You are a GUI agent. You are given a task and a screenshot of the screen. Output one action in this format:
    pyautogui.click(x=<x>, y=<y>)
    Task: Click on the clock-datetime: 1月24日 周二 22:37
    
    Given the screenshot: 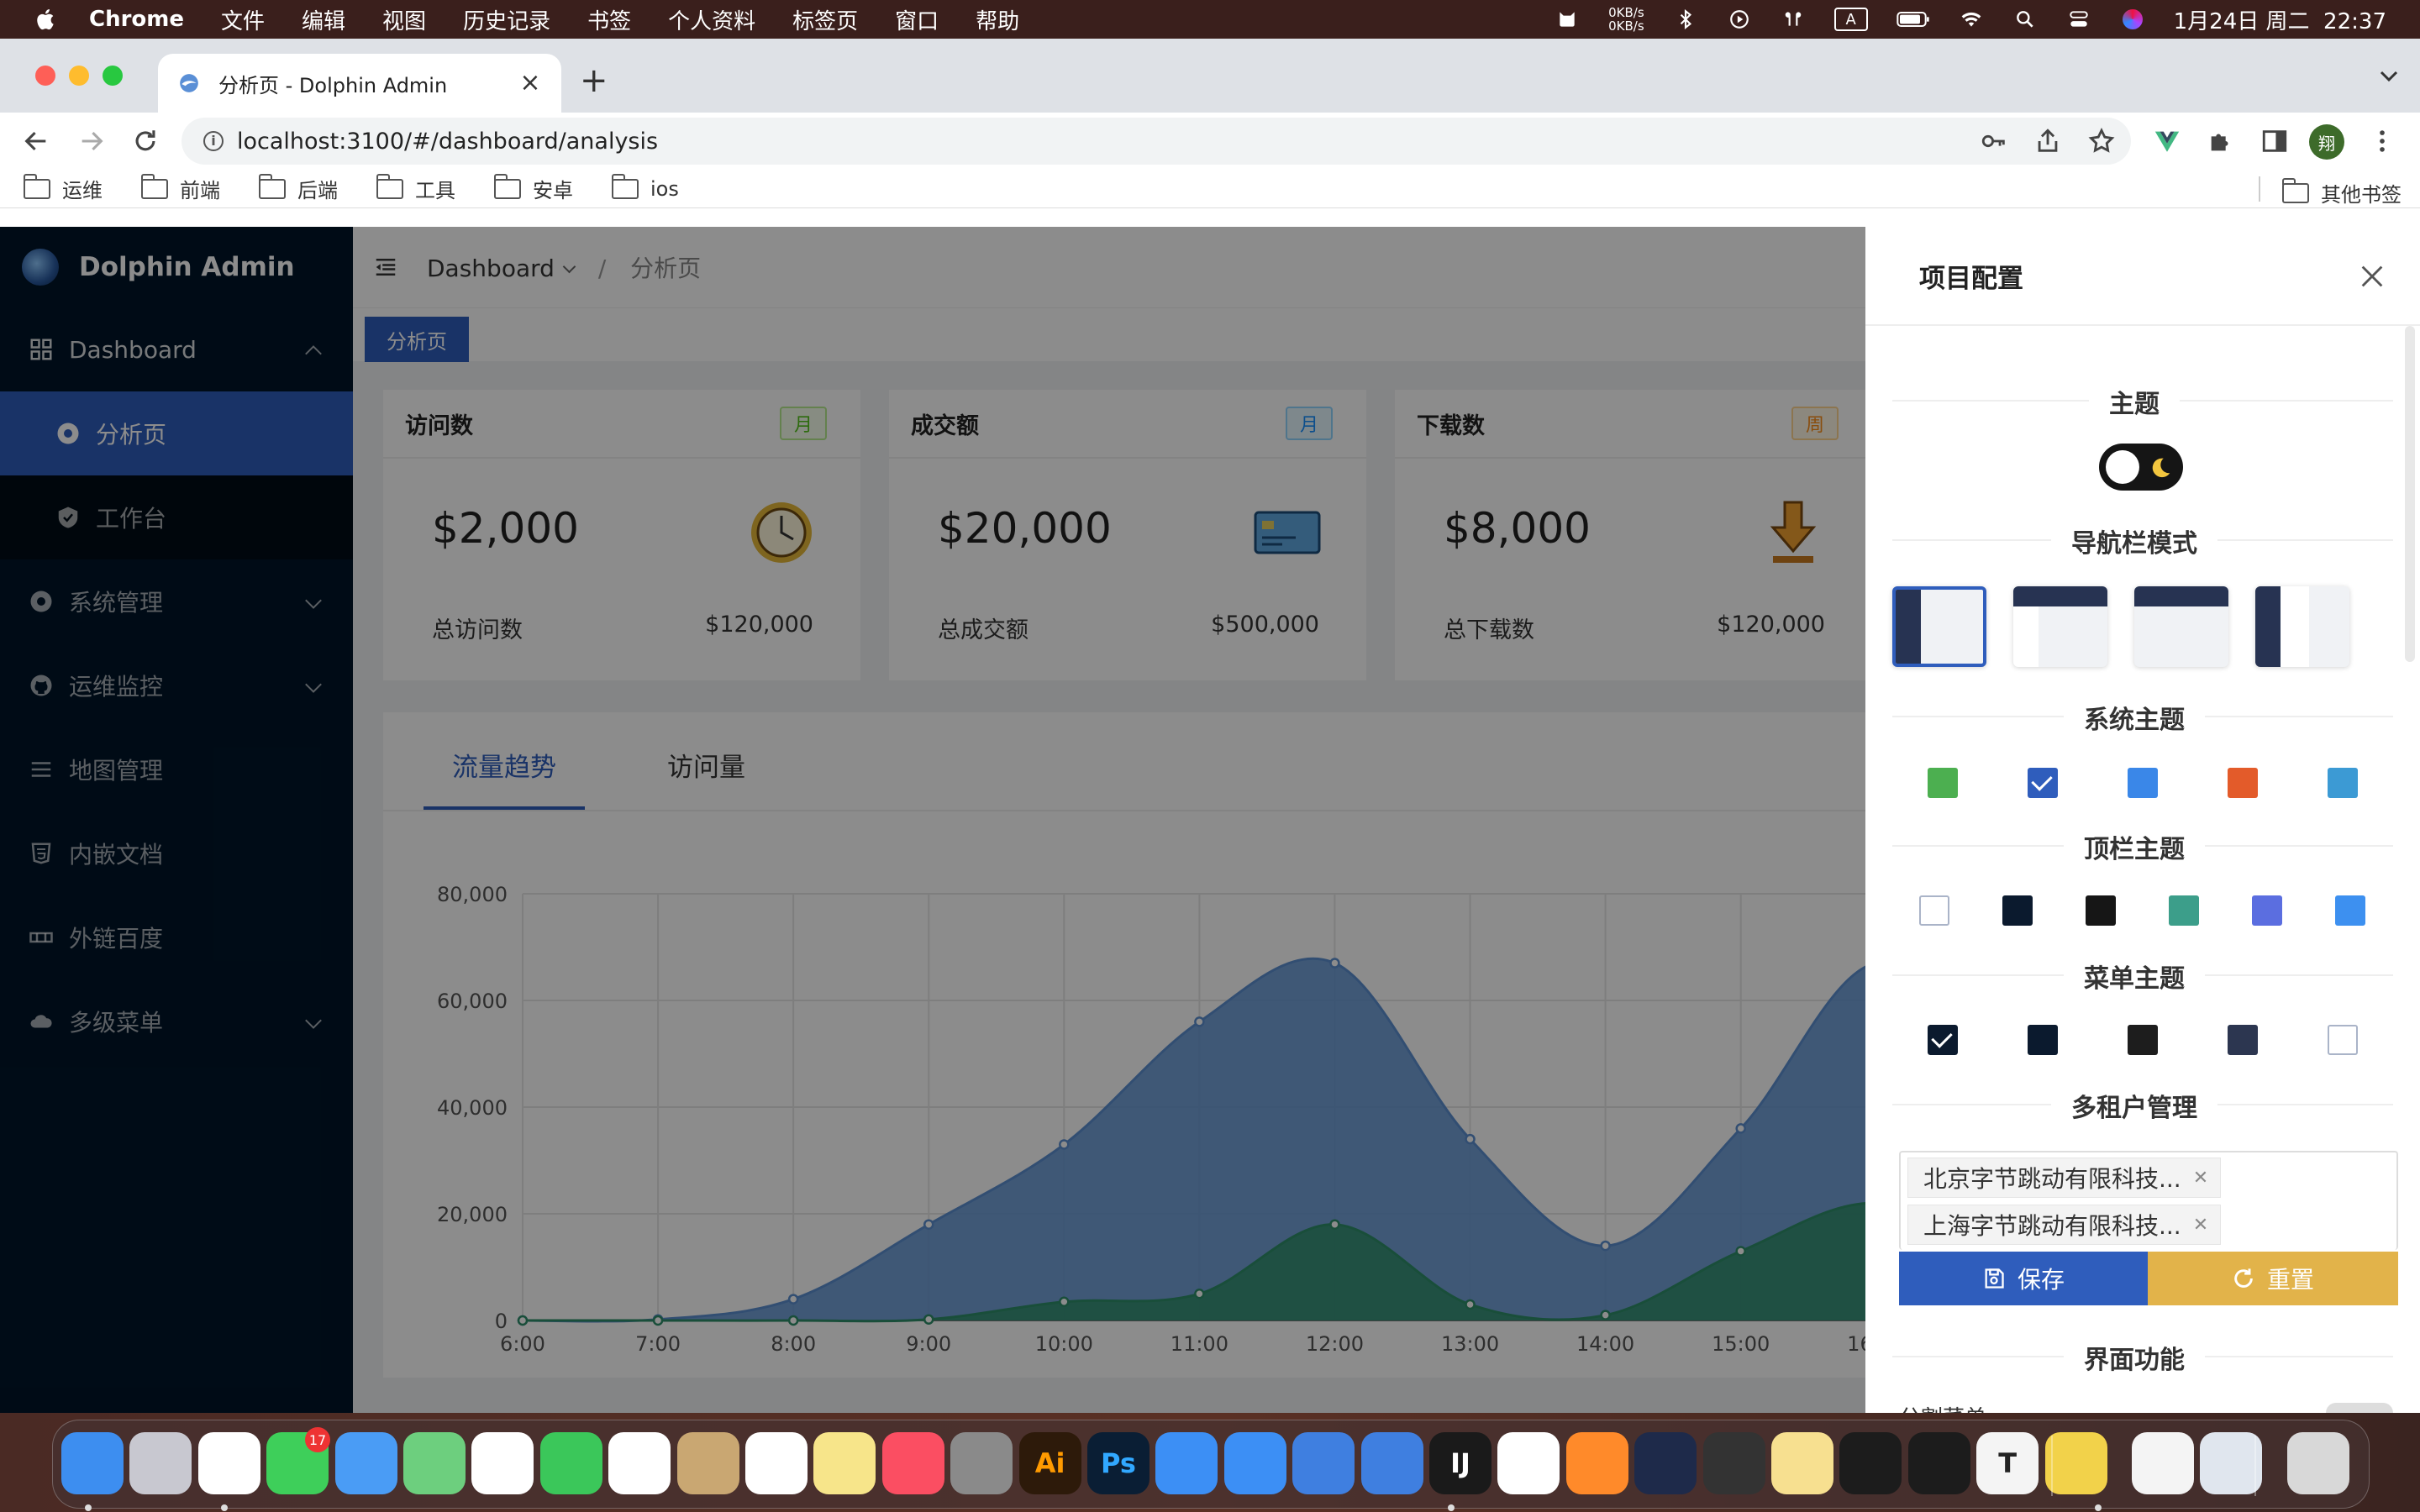 What is the action you would take?
    pyautogui.click(x=2280, y=19)
    